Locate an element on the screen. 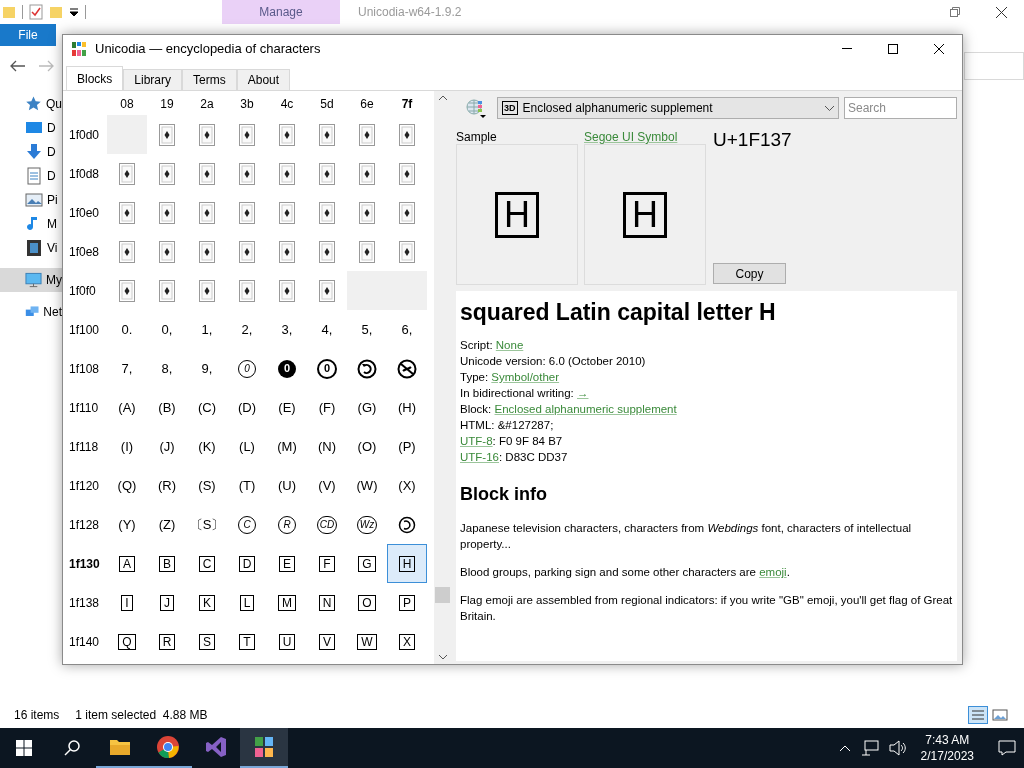 The height and width of the screenshot is (768, 1024). copy-button: Copy is located at coordinates (749, 273).